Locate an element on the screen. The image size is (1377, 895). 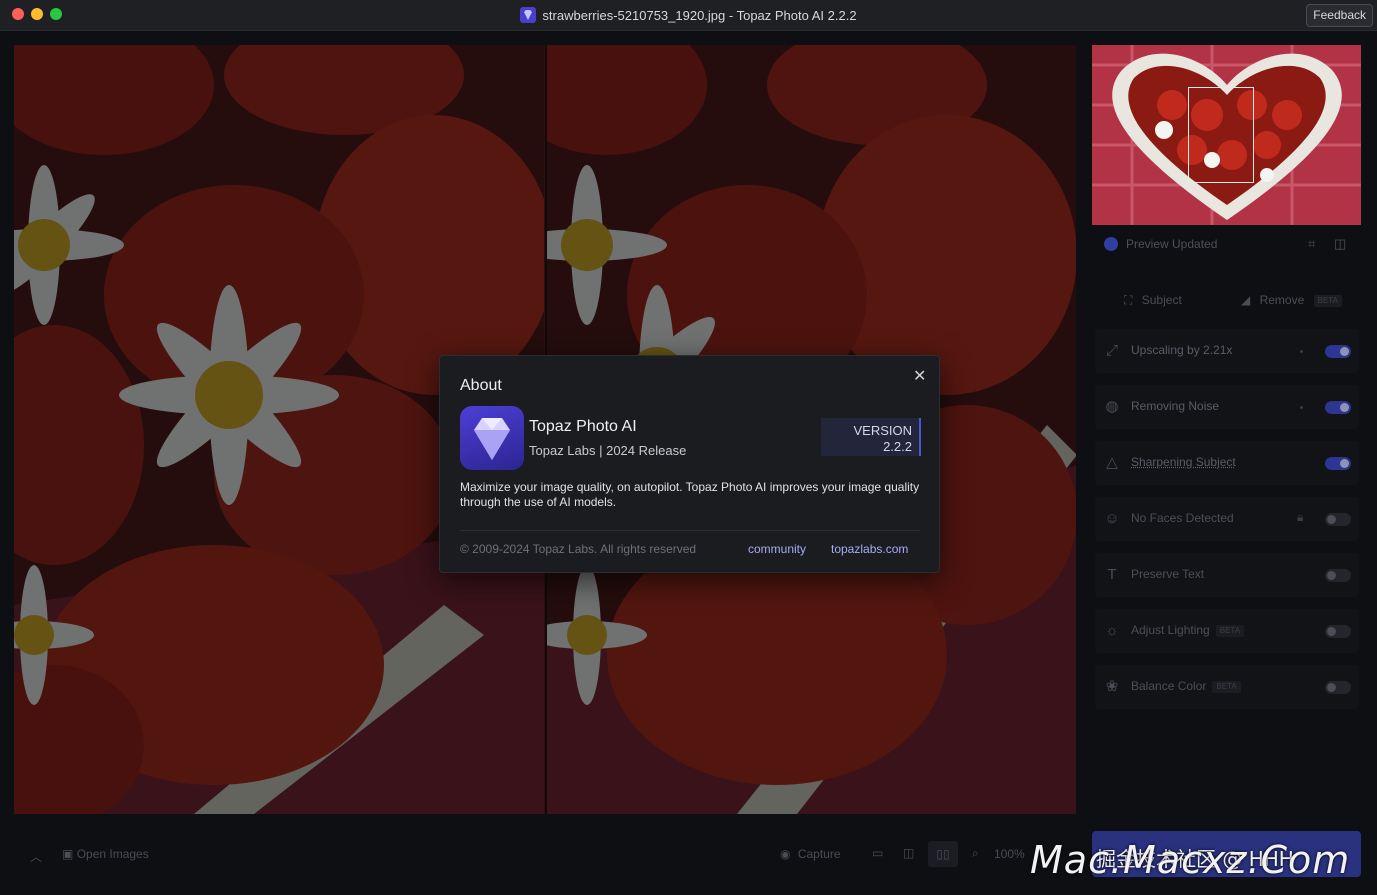
open-images-button: ▣ Open Images is located at coordinates (105, 854).